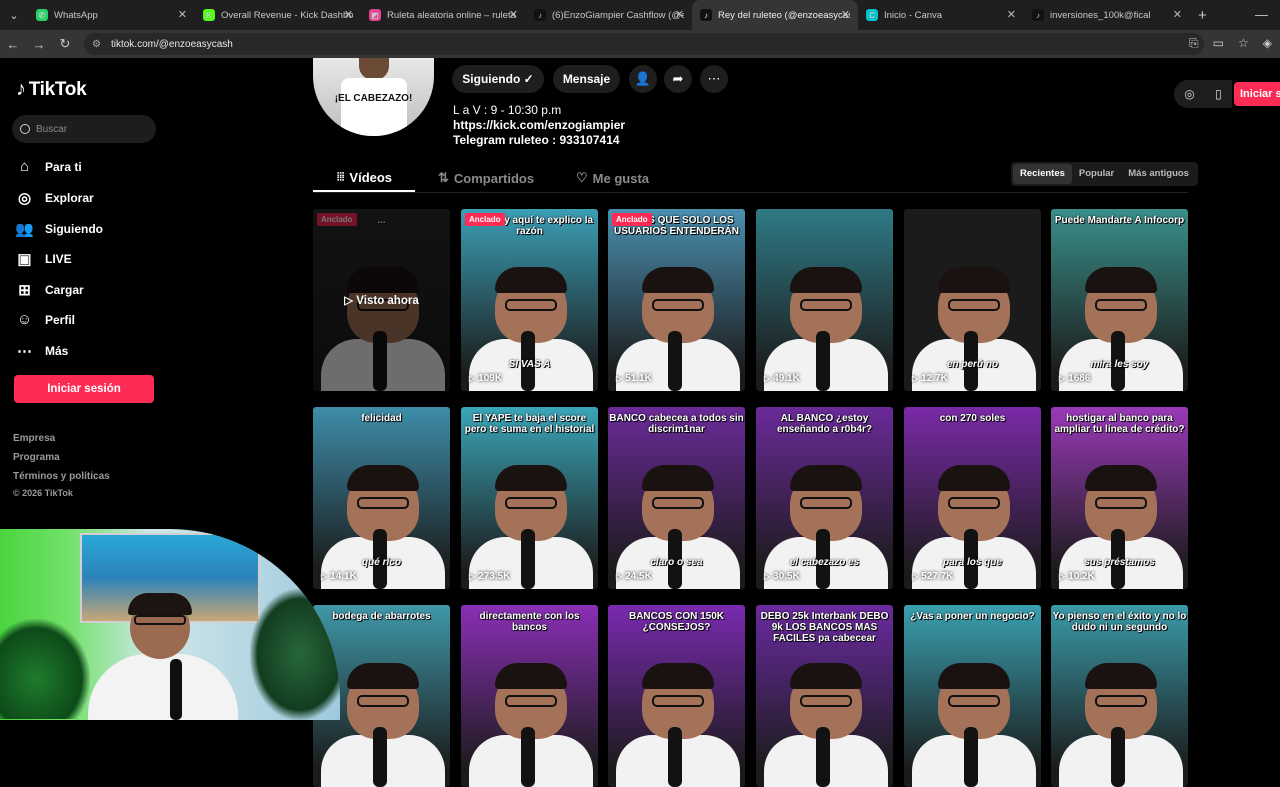 The width and height of the screenshot is (1280, 787). Describe the element at coordinates (287, 15) in the screenshot. I see `tab-title: Overall Revenue - Kick Dashboa` at that location.